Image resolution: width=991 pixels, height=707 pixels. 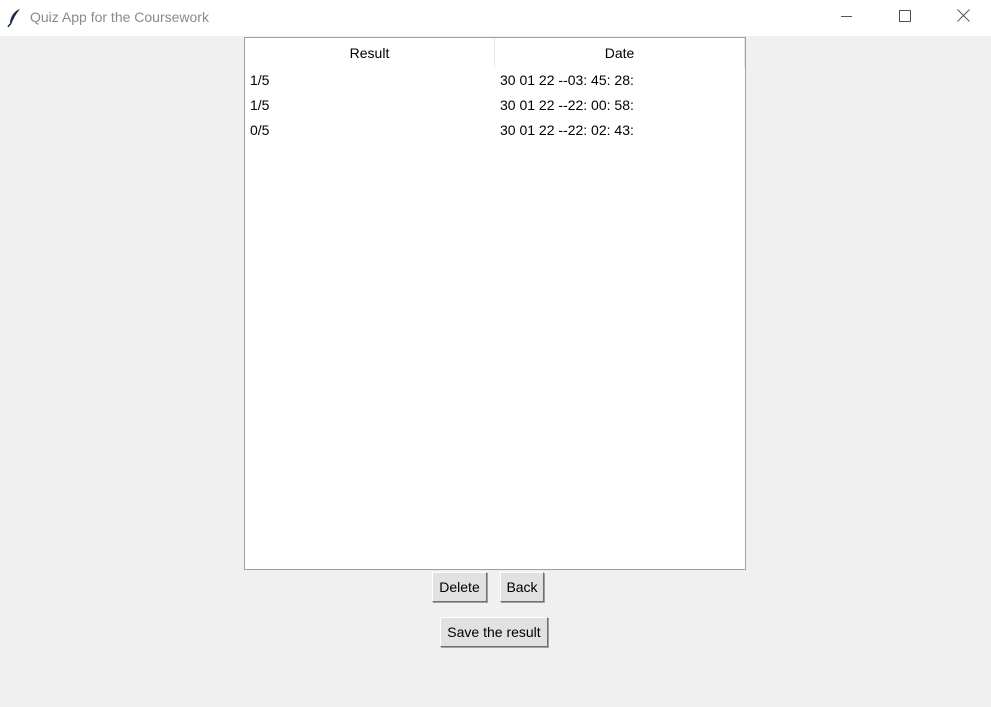 I want to click on table-row: 1/5 30 01 22 --03: 45: 28:, so click(x=495, y=80).